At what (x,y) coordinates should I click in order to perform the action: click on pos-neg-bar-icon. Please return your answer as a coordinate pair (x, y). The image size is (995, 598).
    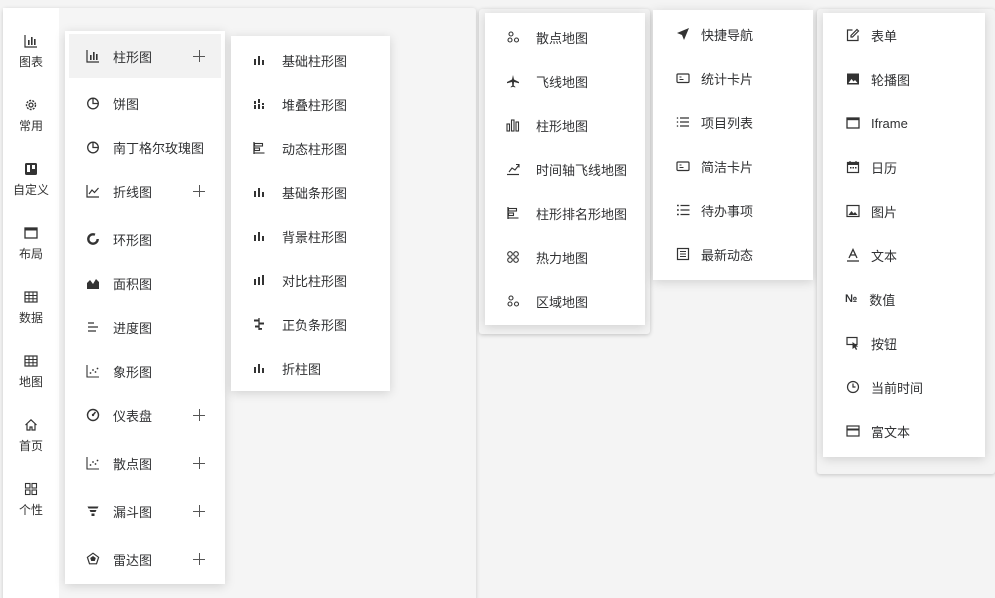
    Looking at the image, I should click on (259, 324).